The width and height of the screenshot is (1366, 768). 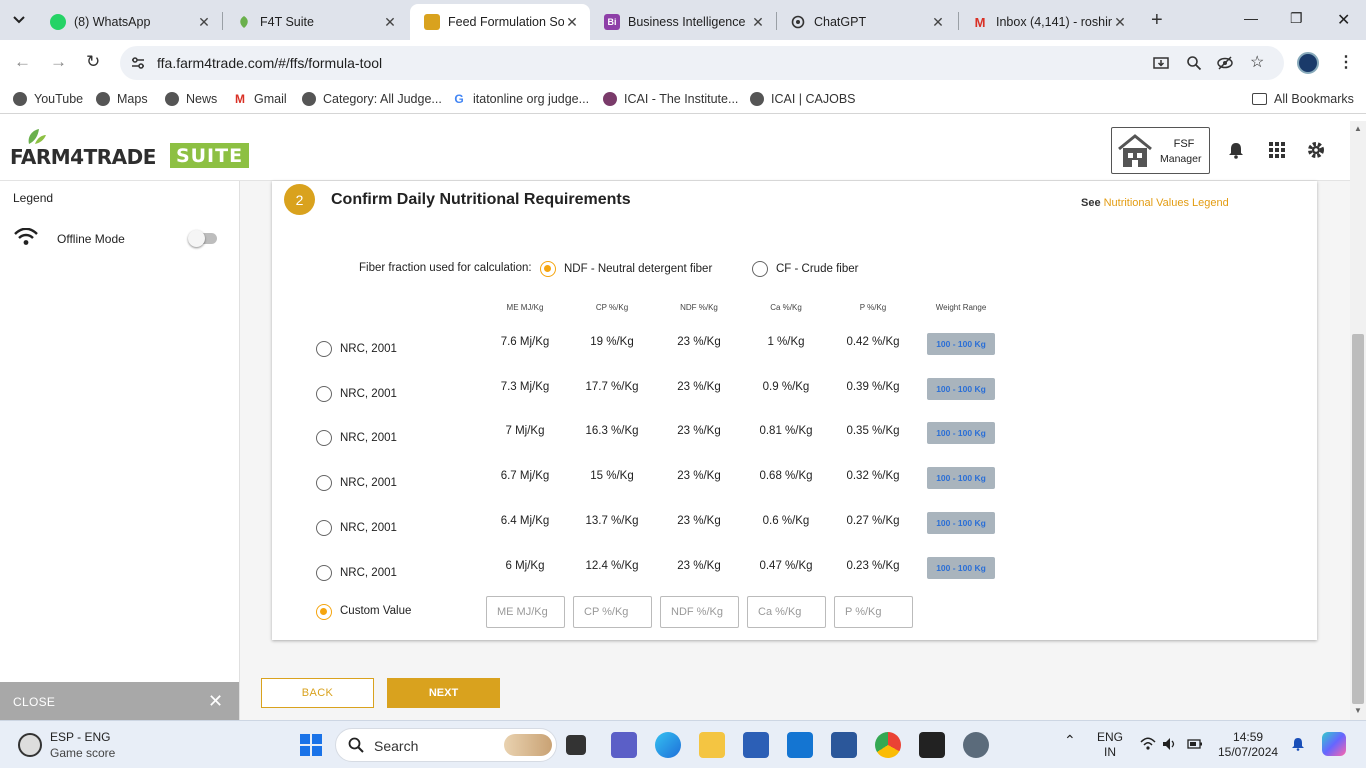 I want to click on bookmark-gmail: M Gmail, so click(x=260, y=99).